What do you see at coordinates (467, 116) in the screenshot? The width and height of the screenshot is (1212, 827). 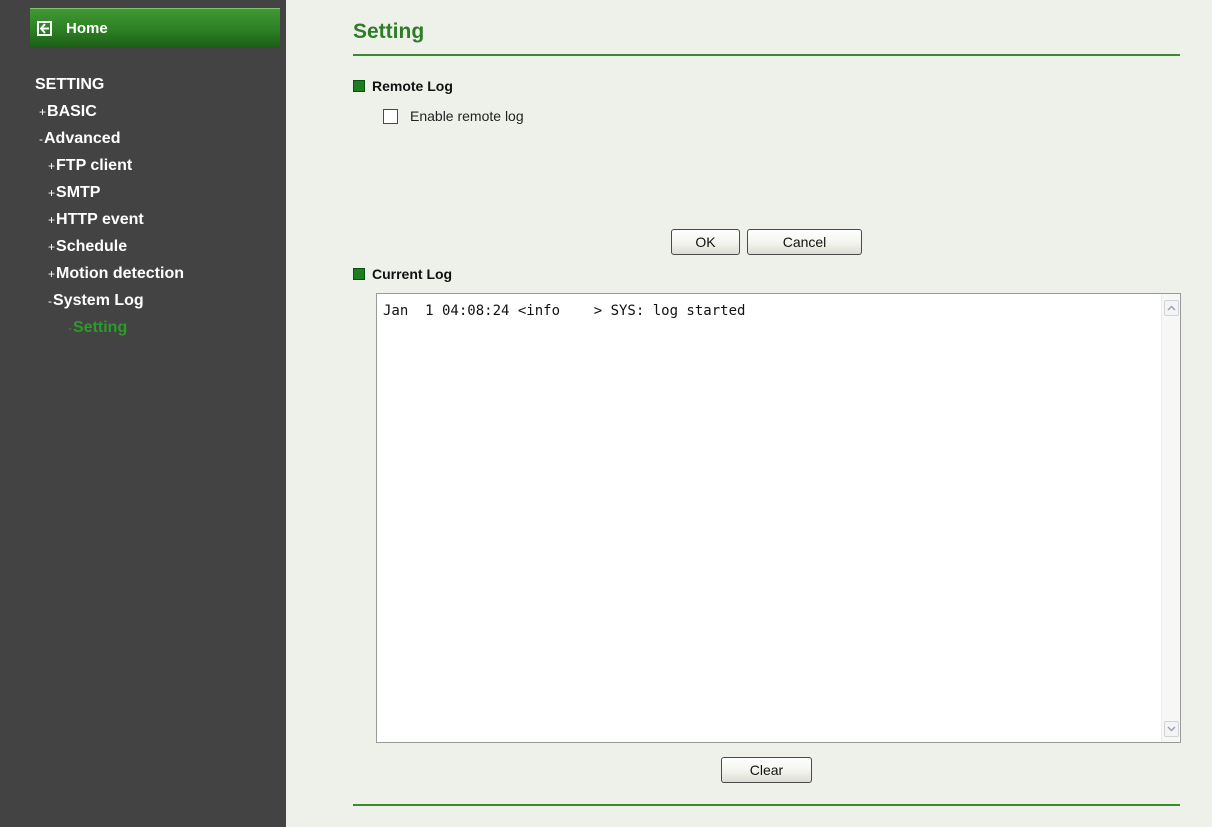 I see `enable-remote-log-label: Enable remote log` at bounding box center [467, 116].